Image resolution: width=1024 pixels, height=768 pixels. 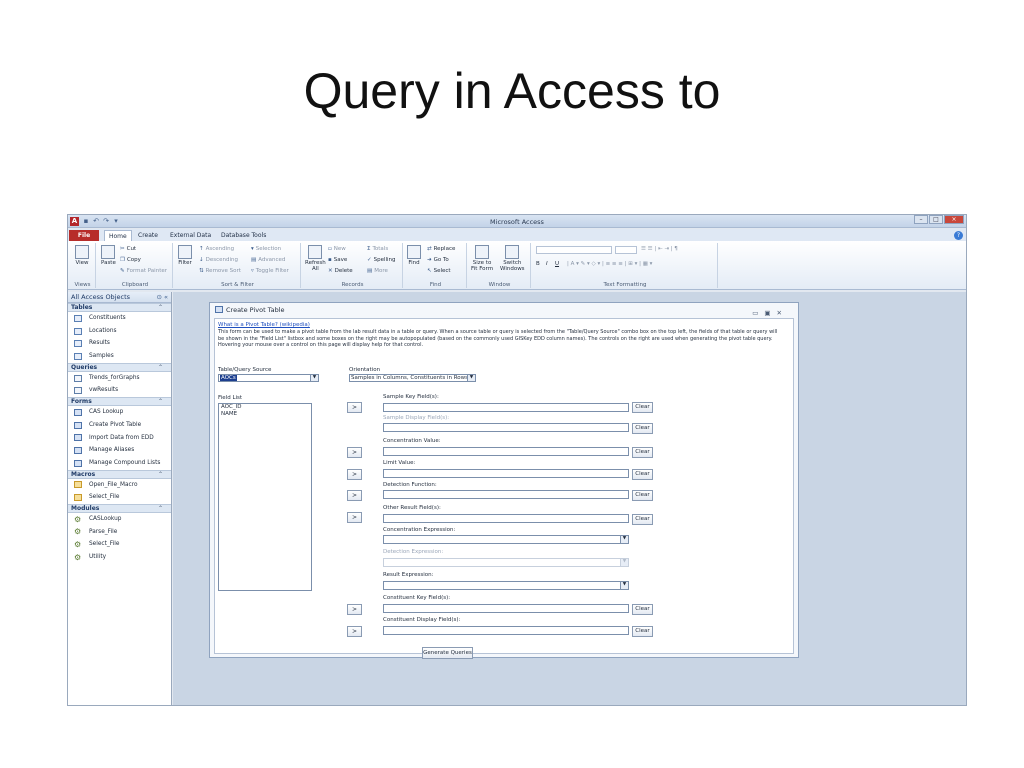 I want to click on field-list-listbox: AOC_ID NAME, so click(x=265, y=497).